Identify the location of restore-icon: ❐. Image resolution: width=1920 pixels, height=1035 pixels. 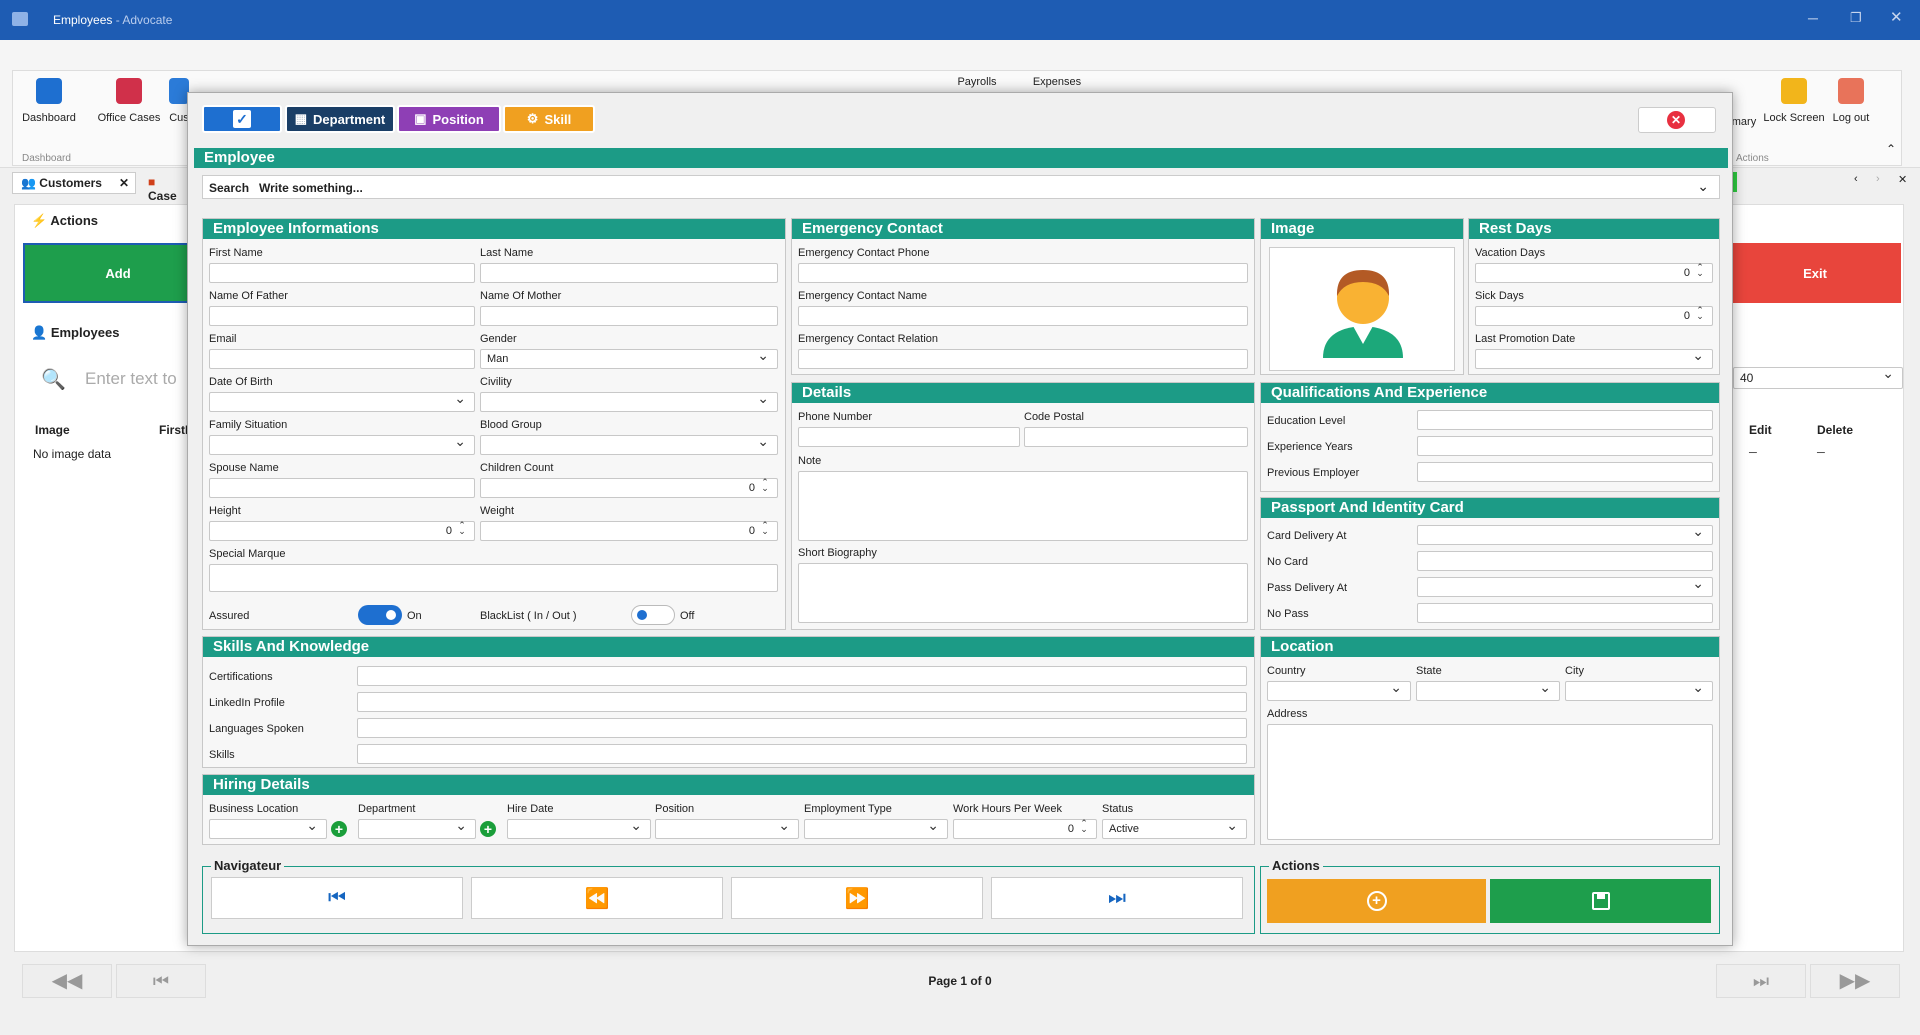
(1856, 18).